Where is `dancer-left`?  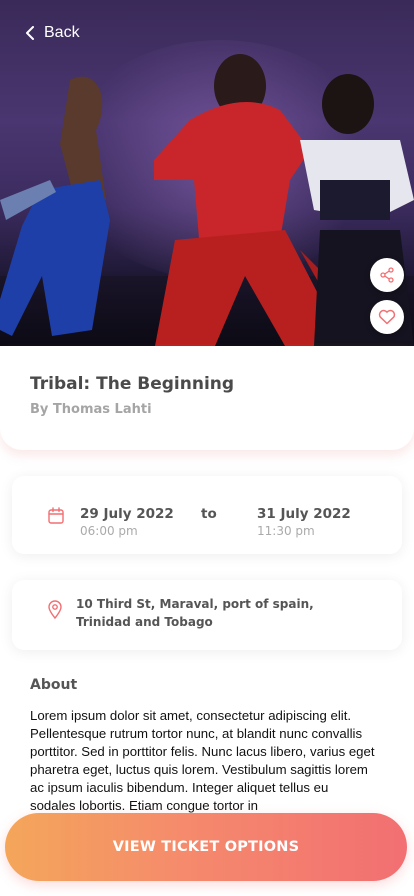 dancer-left is located at coordinates (55, 206).